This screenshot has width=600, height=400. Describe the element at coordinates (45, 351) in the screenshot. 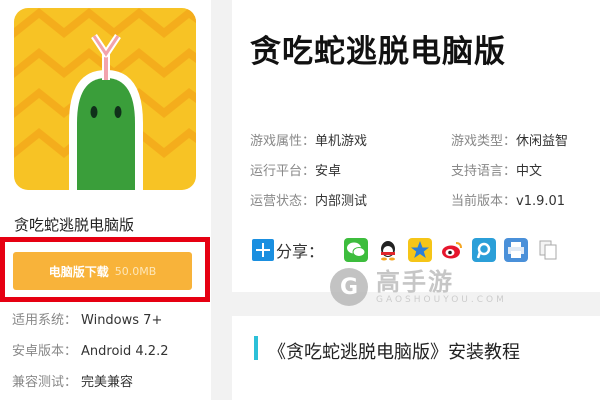

I see `spec-key: 安卓版本：` at that location.